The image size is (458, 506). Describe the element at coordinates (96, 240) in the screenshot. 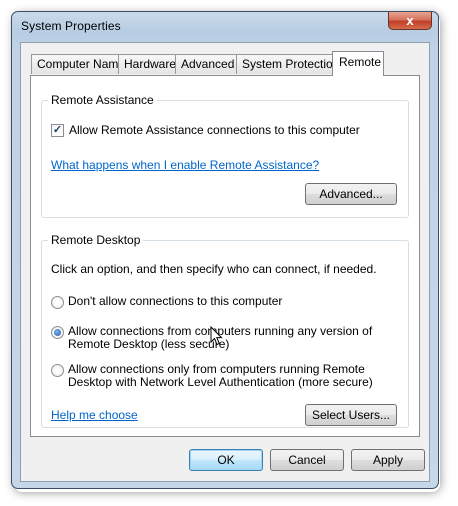

I see `remote-desktop-group-label: Remote Desktop` at that location.